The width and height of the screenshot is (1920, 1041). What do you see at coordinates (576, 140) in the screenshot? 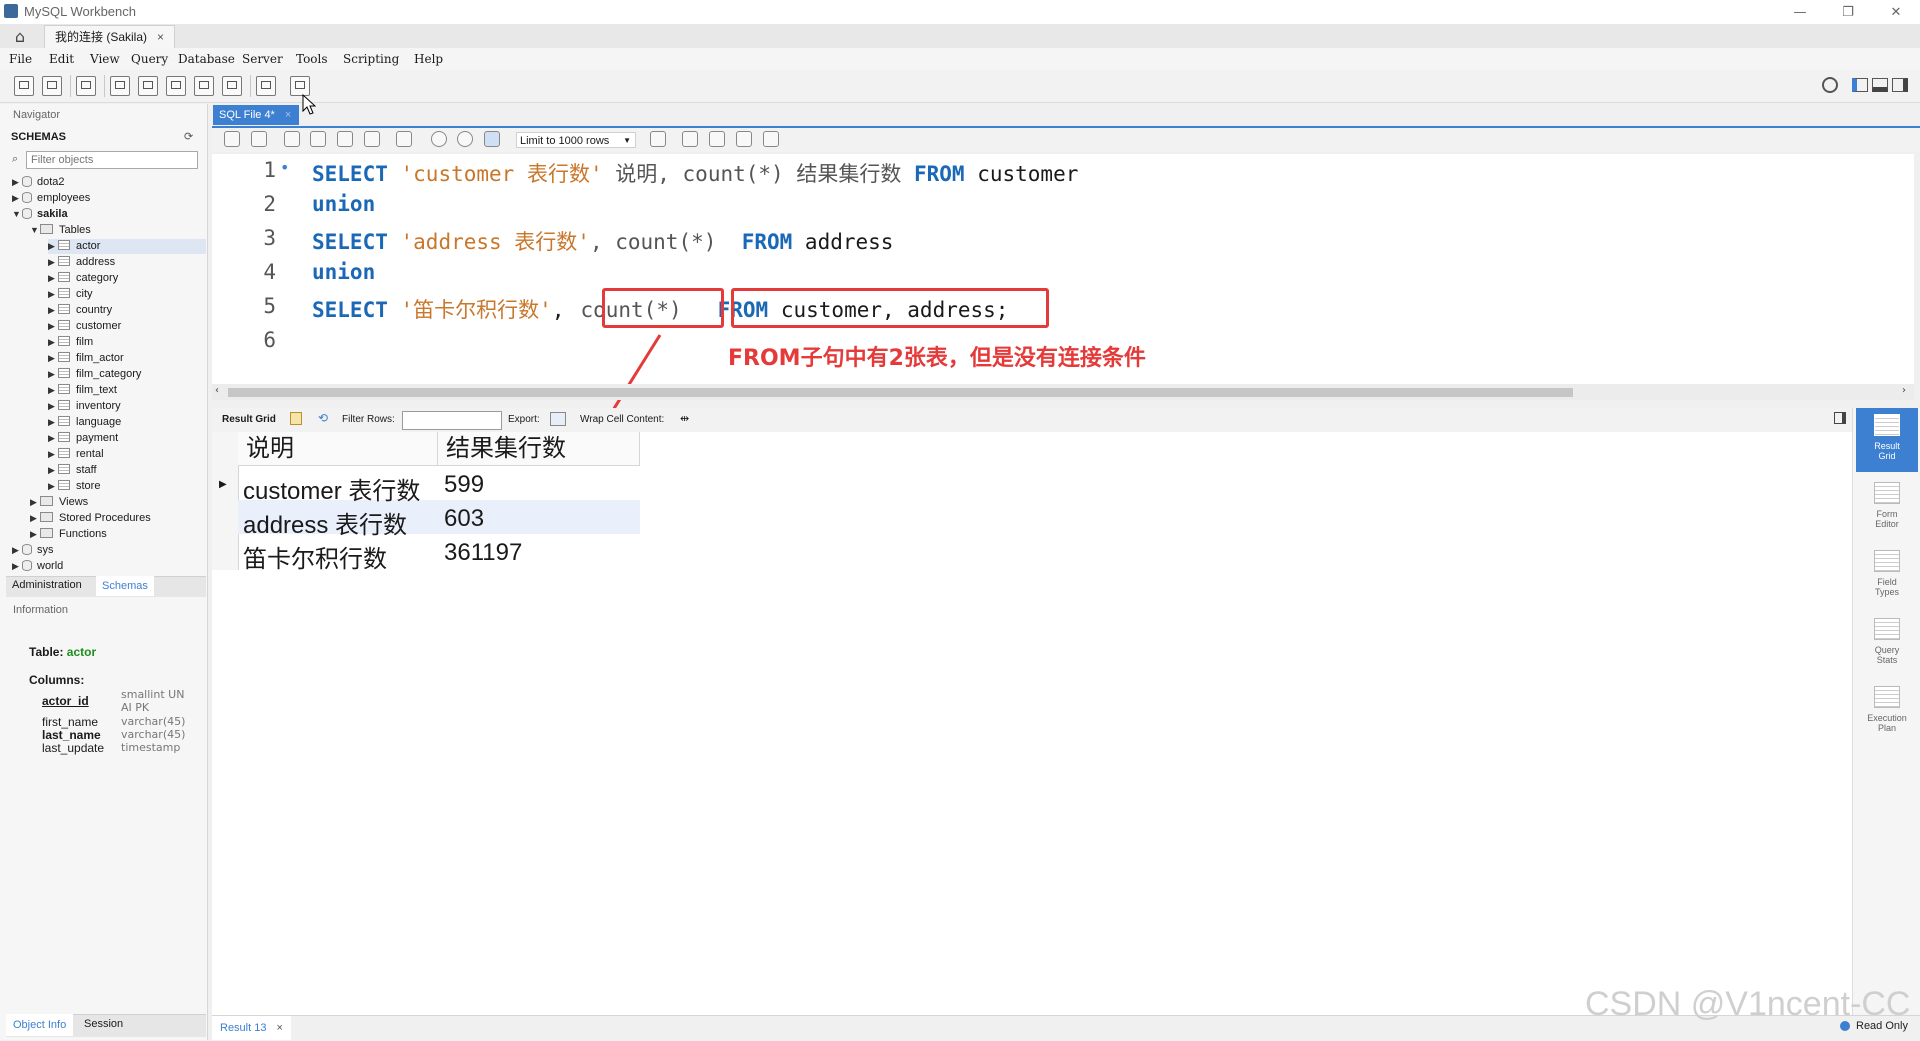
I see `limit-rows-select: Limit to 1000 rows ▼` at bounding box center [576, 140].